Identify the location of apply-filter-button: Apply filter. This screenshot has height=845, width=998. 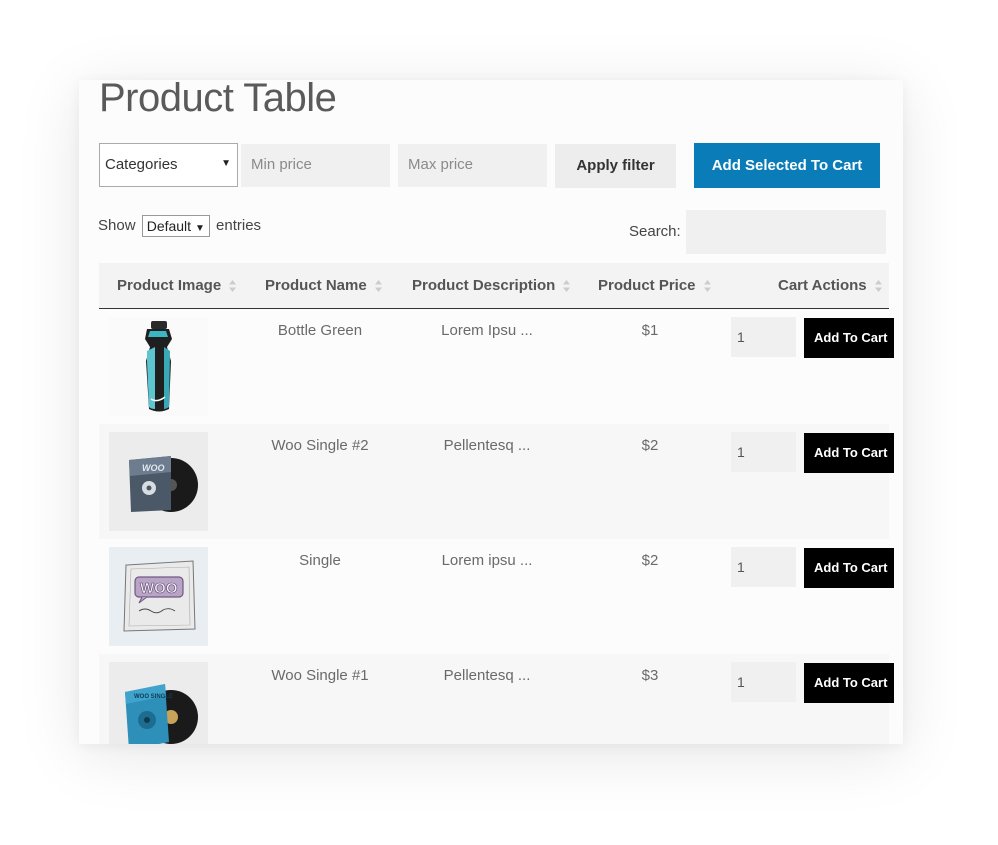
(615, 166).